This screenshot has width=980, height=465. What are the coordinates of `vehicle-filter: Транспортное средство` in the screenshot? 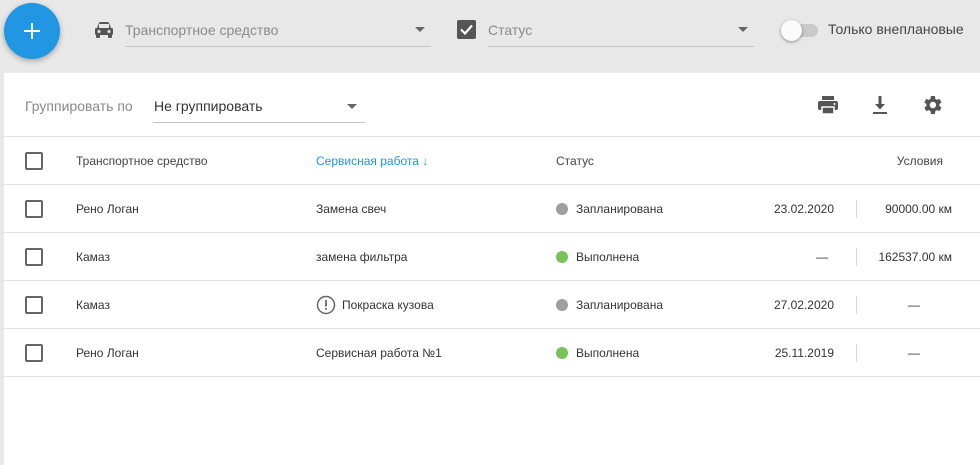 It's located at (278, 30).